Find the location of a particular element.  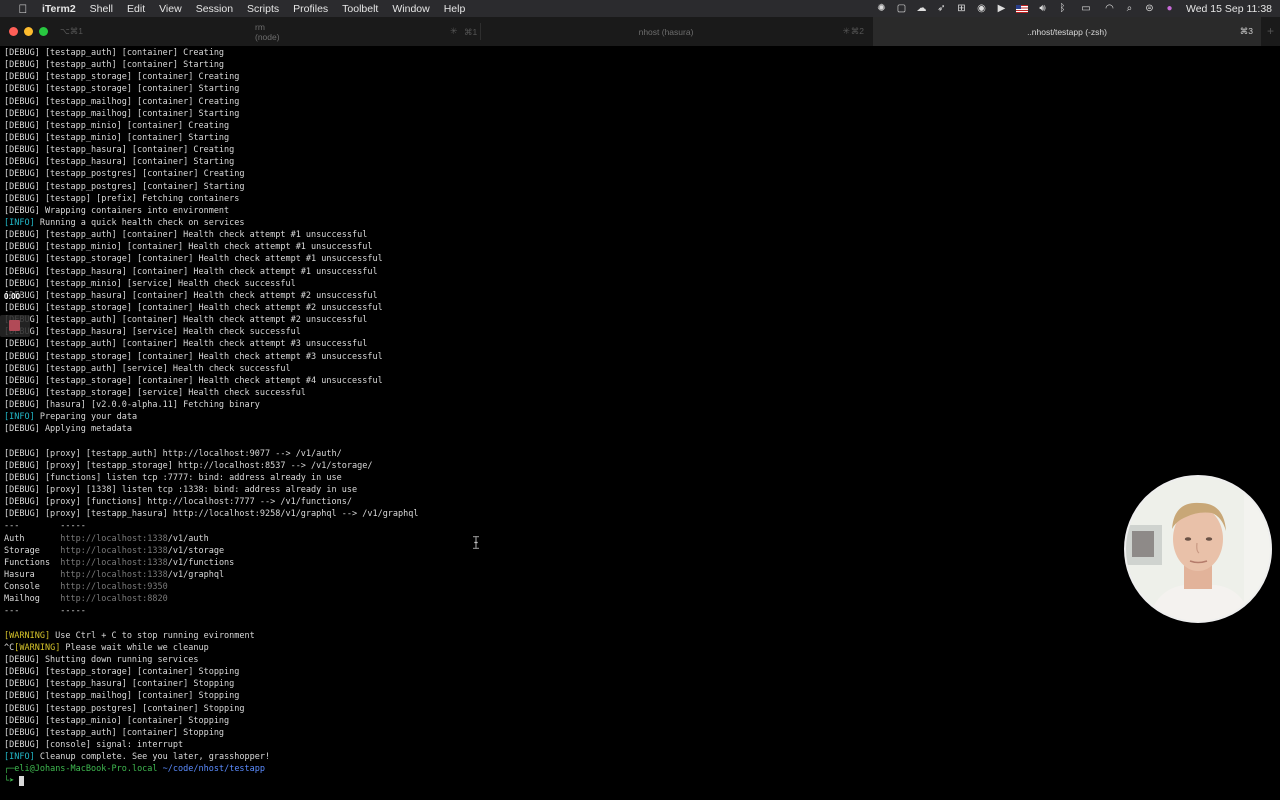

terminal-text: --- ----- is located at coordinates (45, 611).